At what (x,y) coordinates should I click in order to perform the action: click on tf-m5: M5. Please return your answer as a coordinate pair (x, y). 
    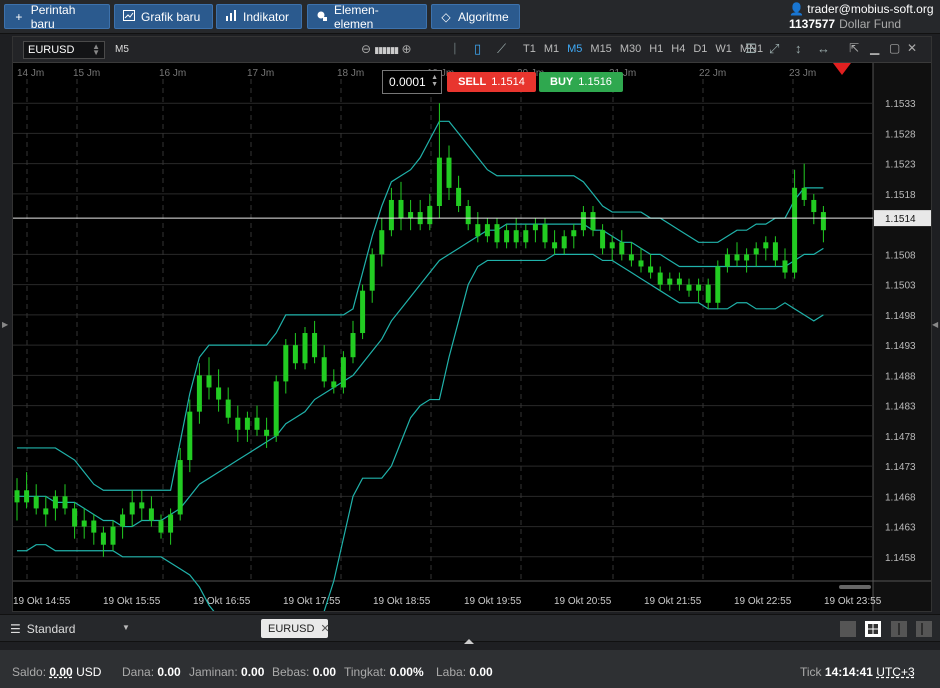
    Looking at the image, I should click on (574, 49).